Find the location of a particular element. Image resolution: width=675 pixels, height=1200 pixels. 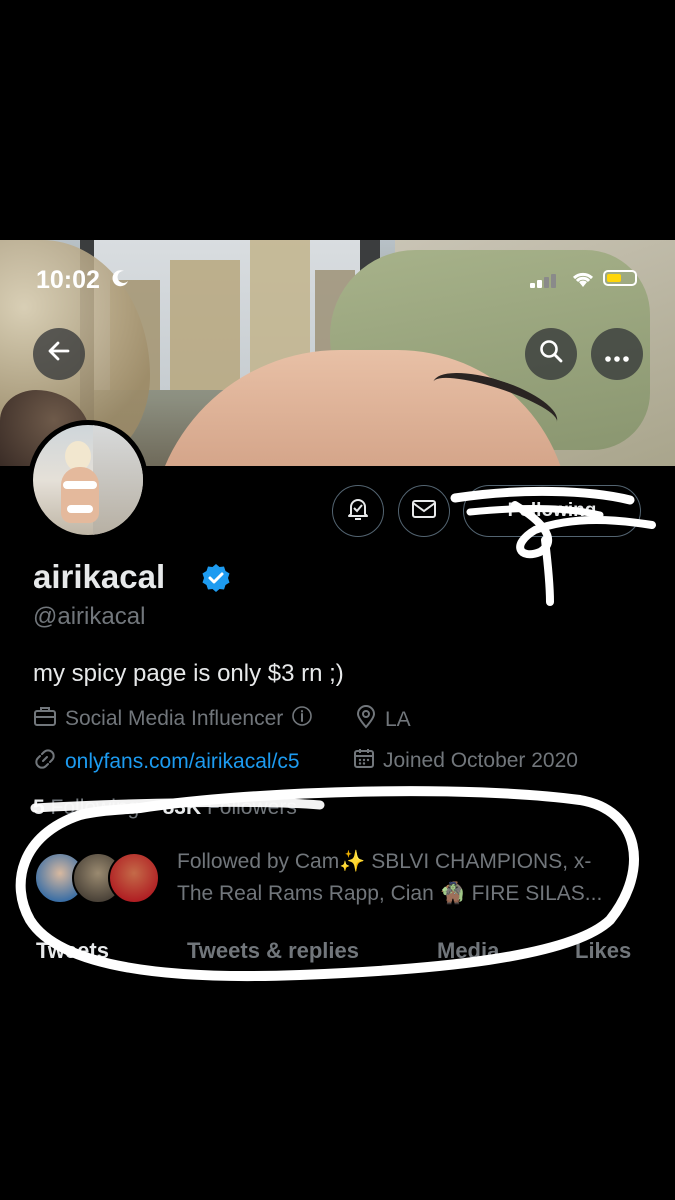

link-icon is located at coordinates (45, 762).